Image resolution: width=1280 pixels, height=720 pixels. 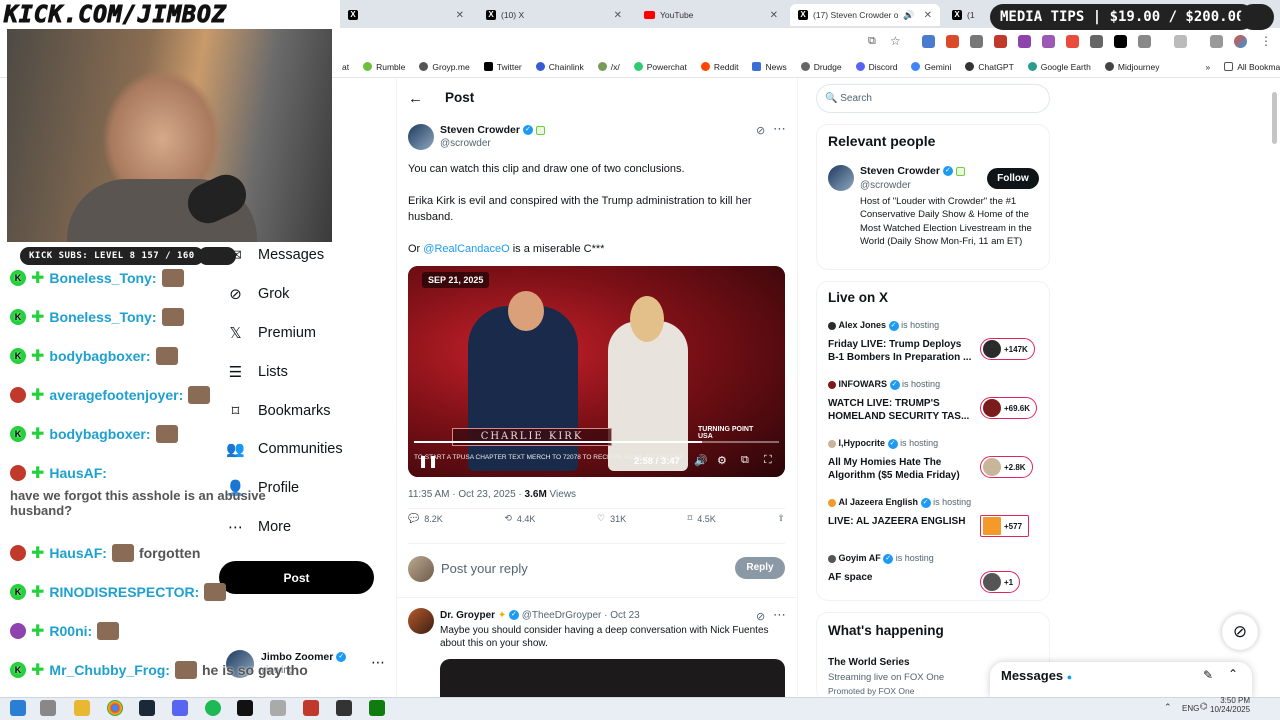 I want to click on mention-link: @RealCandaceO, so click(x=466, y=249).